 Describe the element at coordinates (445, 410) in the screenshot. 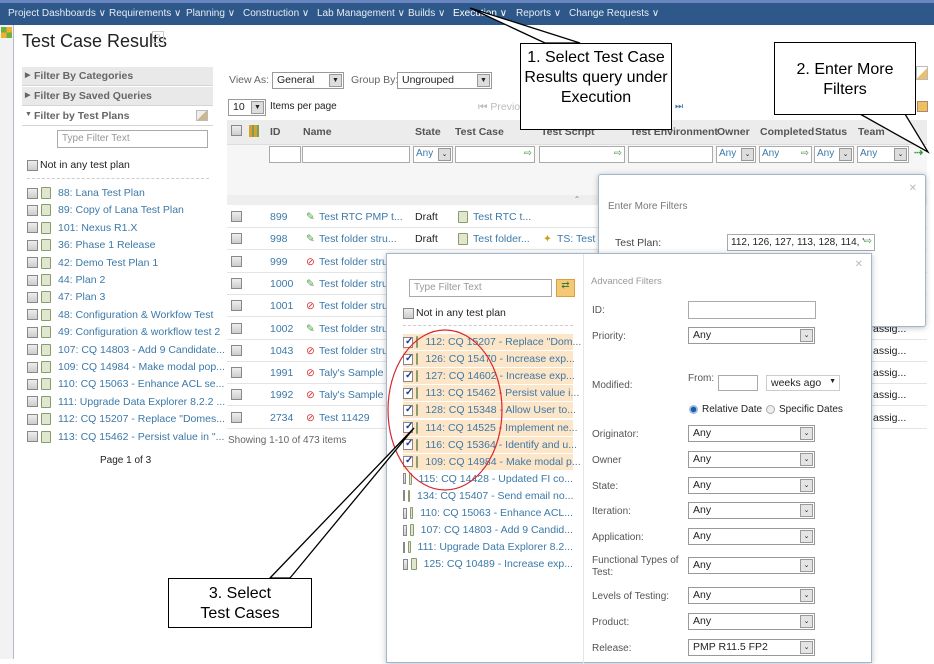

I see `highlight-ellipse` at that location.